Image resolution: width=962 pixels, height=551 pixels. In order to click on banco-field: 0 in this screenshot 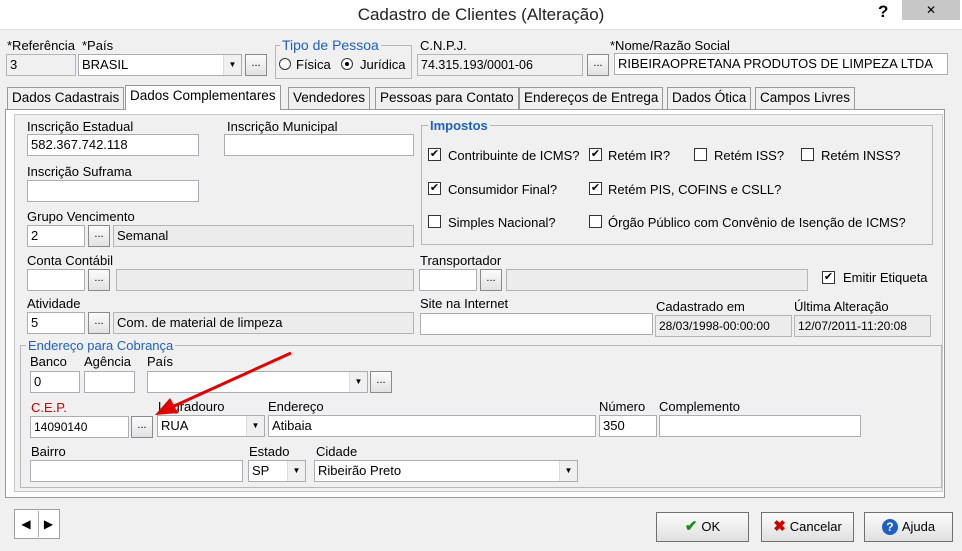, I will do `click(55, 382)`.